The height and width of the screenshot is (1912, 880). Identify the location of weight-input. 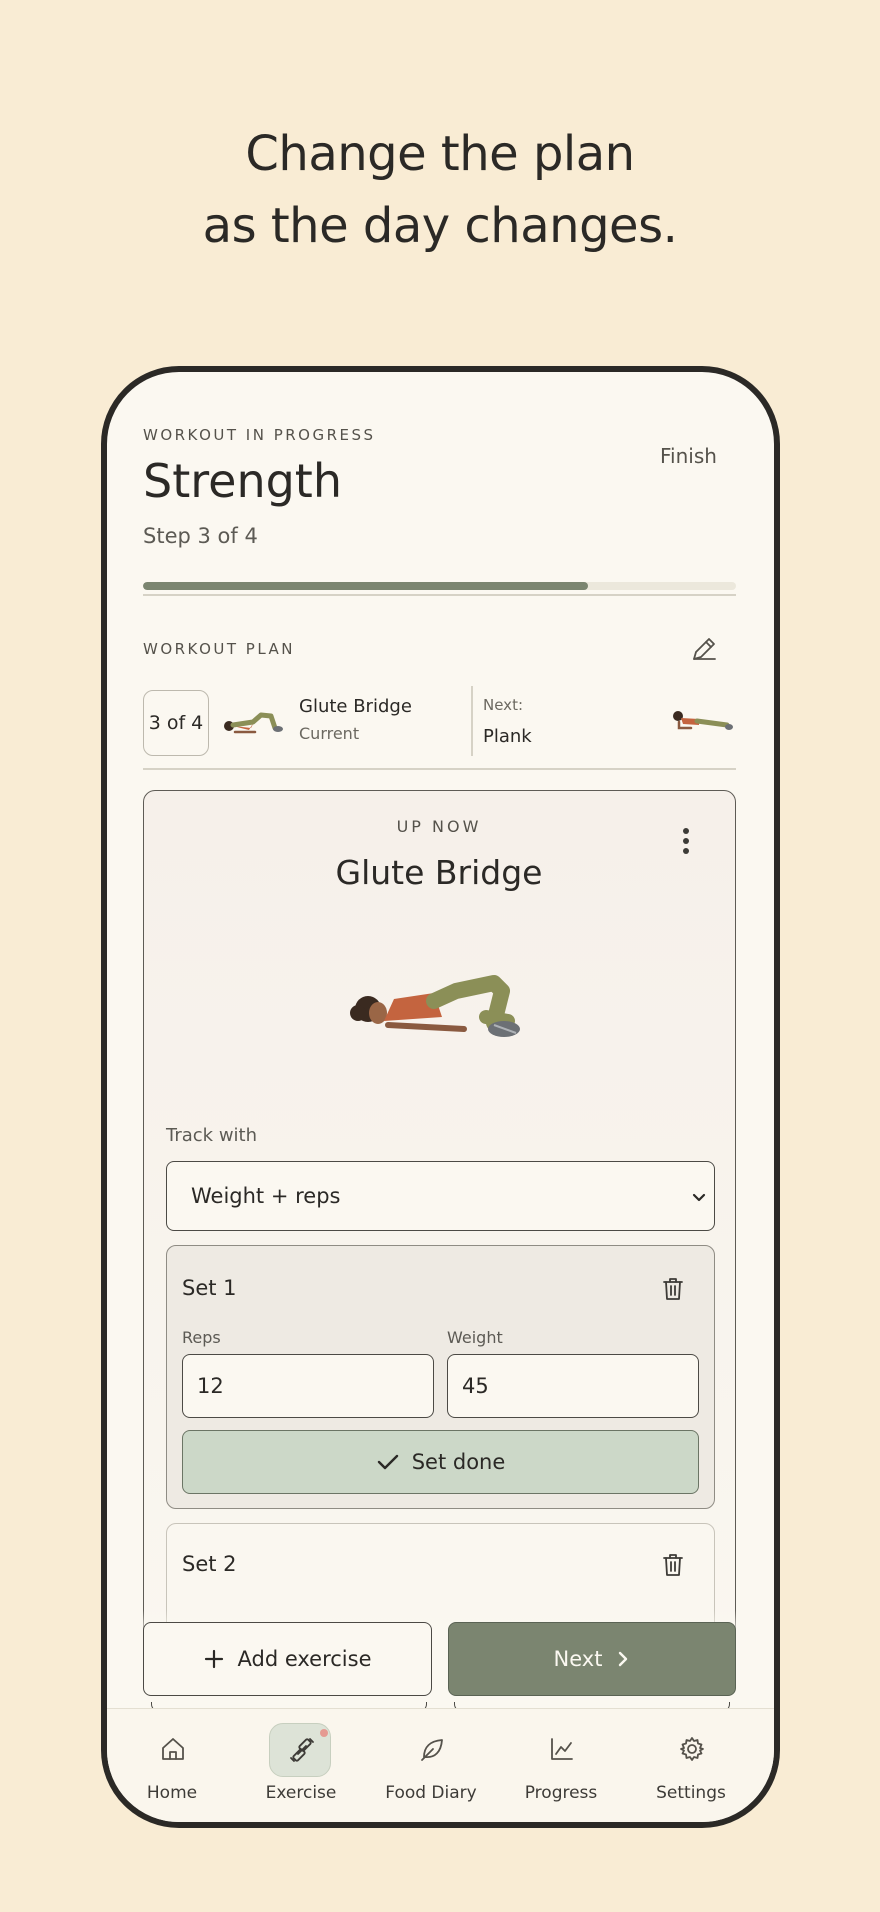
(573, 1386).